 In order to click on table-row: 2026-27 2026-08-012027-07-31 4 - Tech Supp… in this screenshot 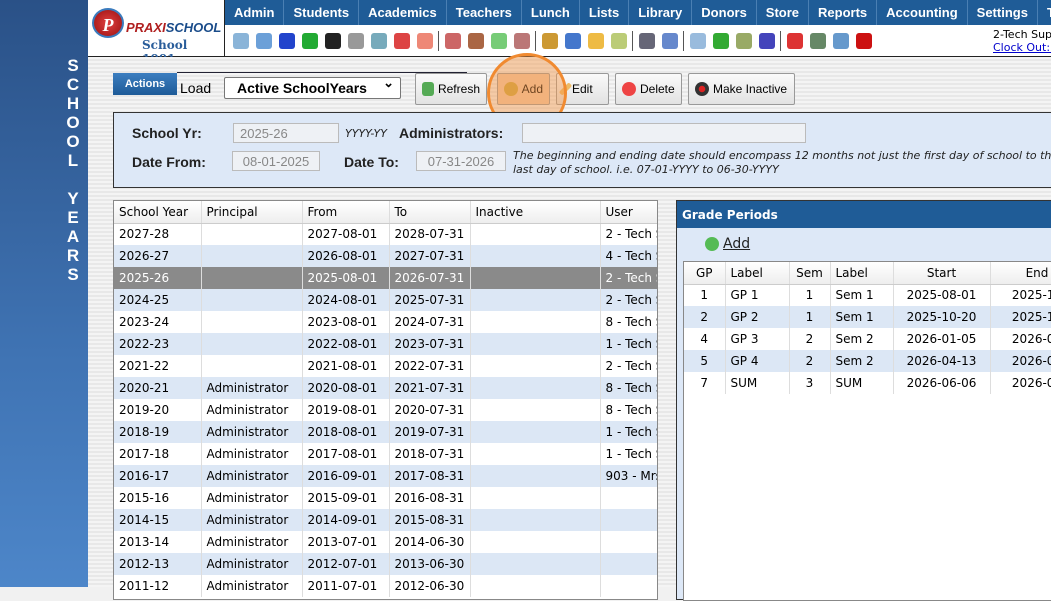, I will do `click(385, 256)`.